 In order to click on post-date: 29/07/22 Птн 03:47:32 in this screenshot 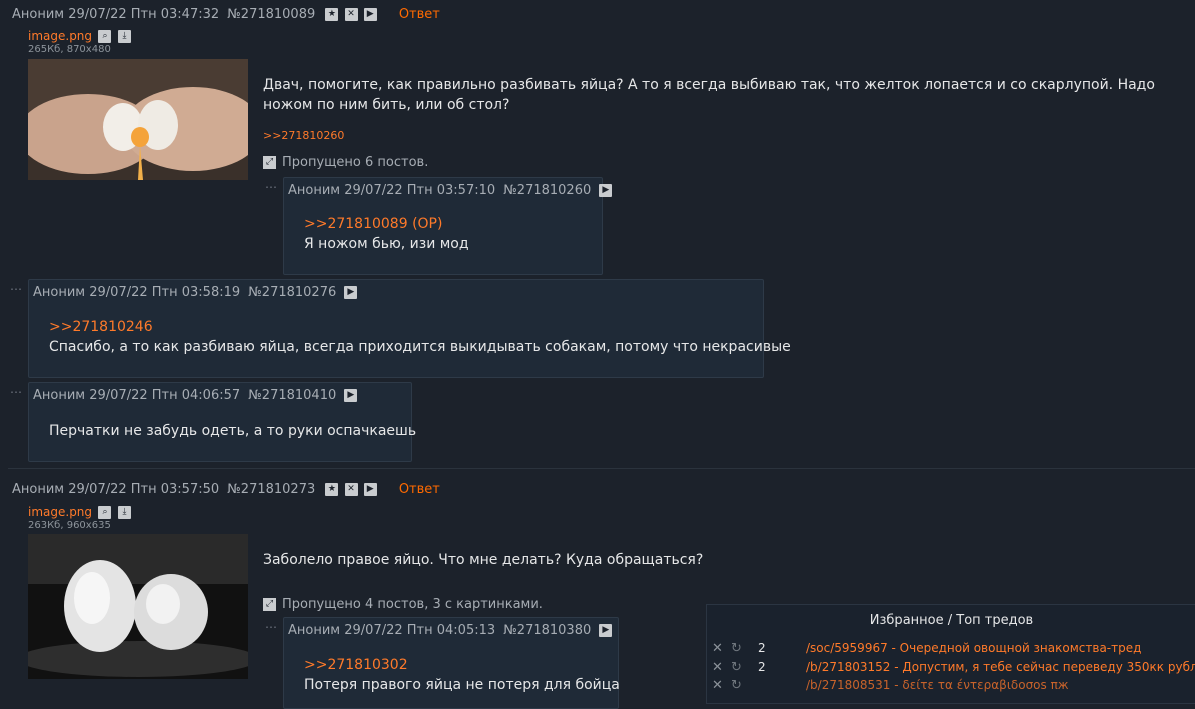, I will do `click(144, 14)`.